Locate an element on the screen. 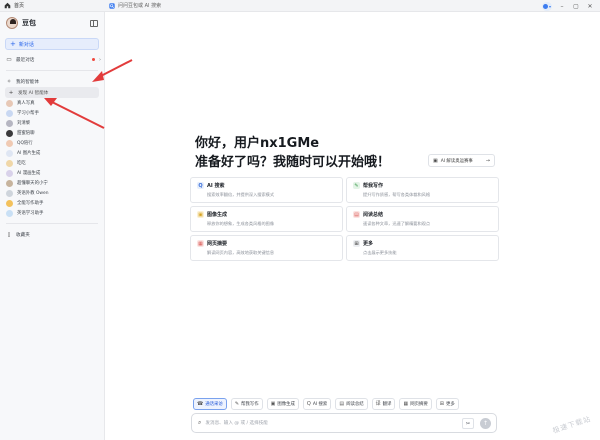 The image size is (600, 440). toolbar-button-label: 图像生成 is located at coordinates (286, 404).